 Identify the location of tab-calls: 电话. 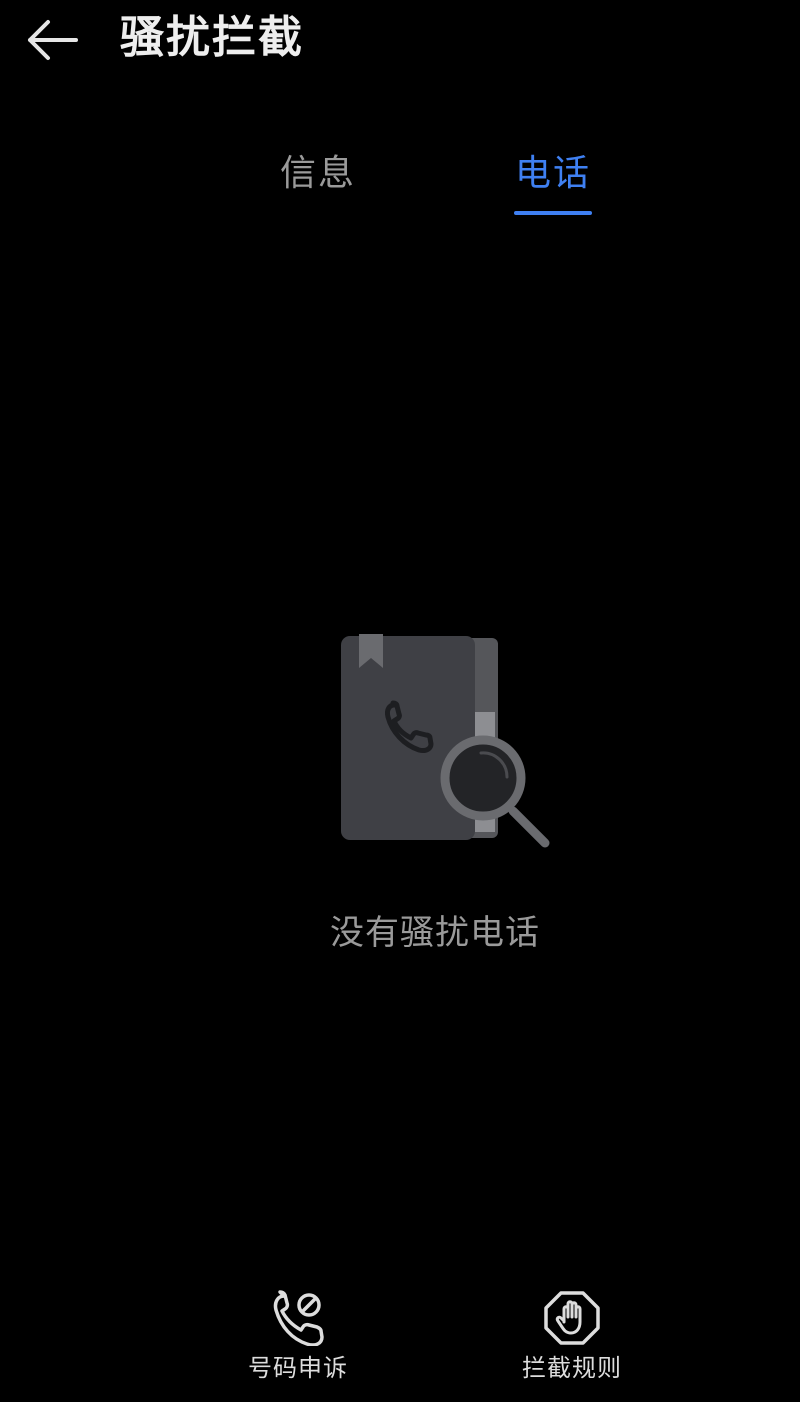
(553, 180).